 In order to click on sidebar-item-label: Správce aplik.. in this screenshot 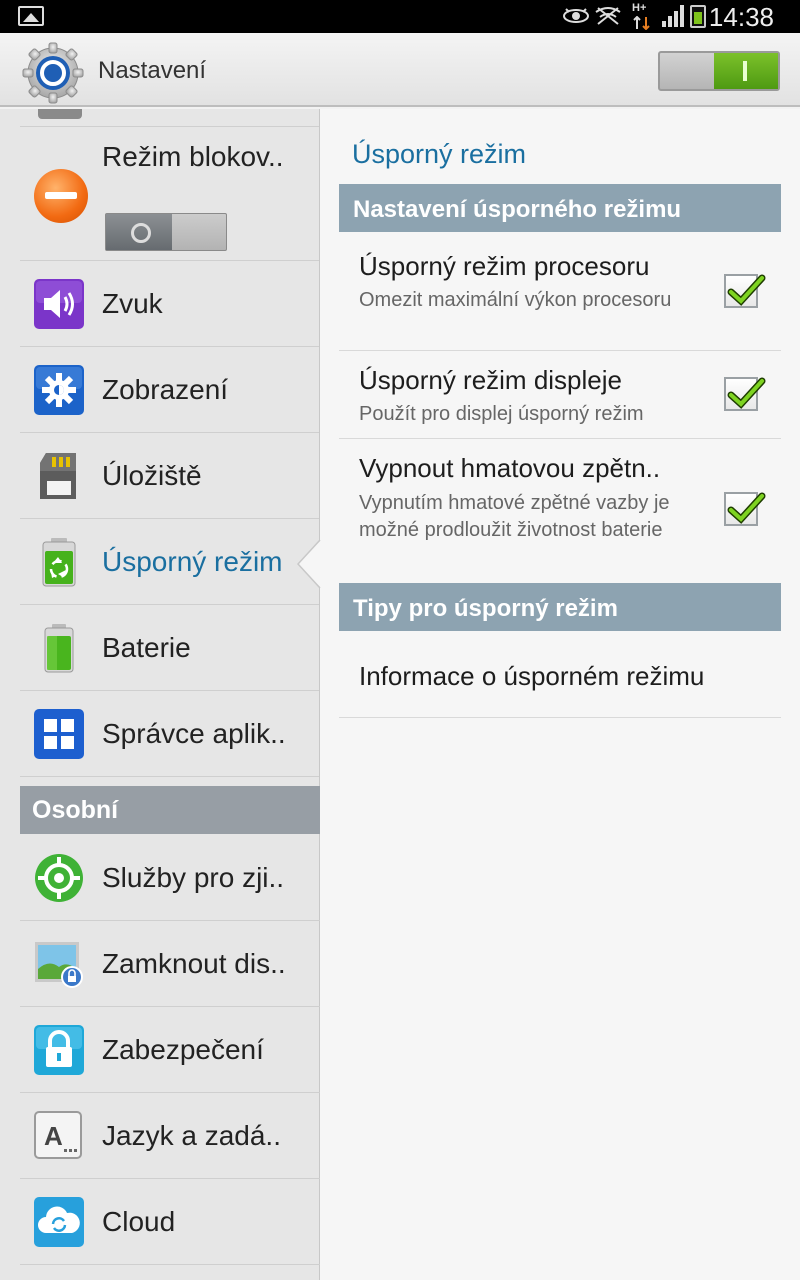, I will do `click(194, 733)`.